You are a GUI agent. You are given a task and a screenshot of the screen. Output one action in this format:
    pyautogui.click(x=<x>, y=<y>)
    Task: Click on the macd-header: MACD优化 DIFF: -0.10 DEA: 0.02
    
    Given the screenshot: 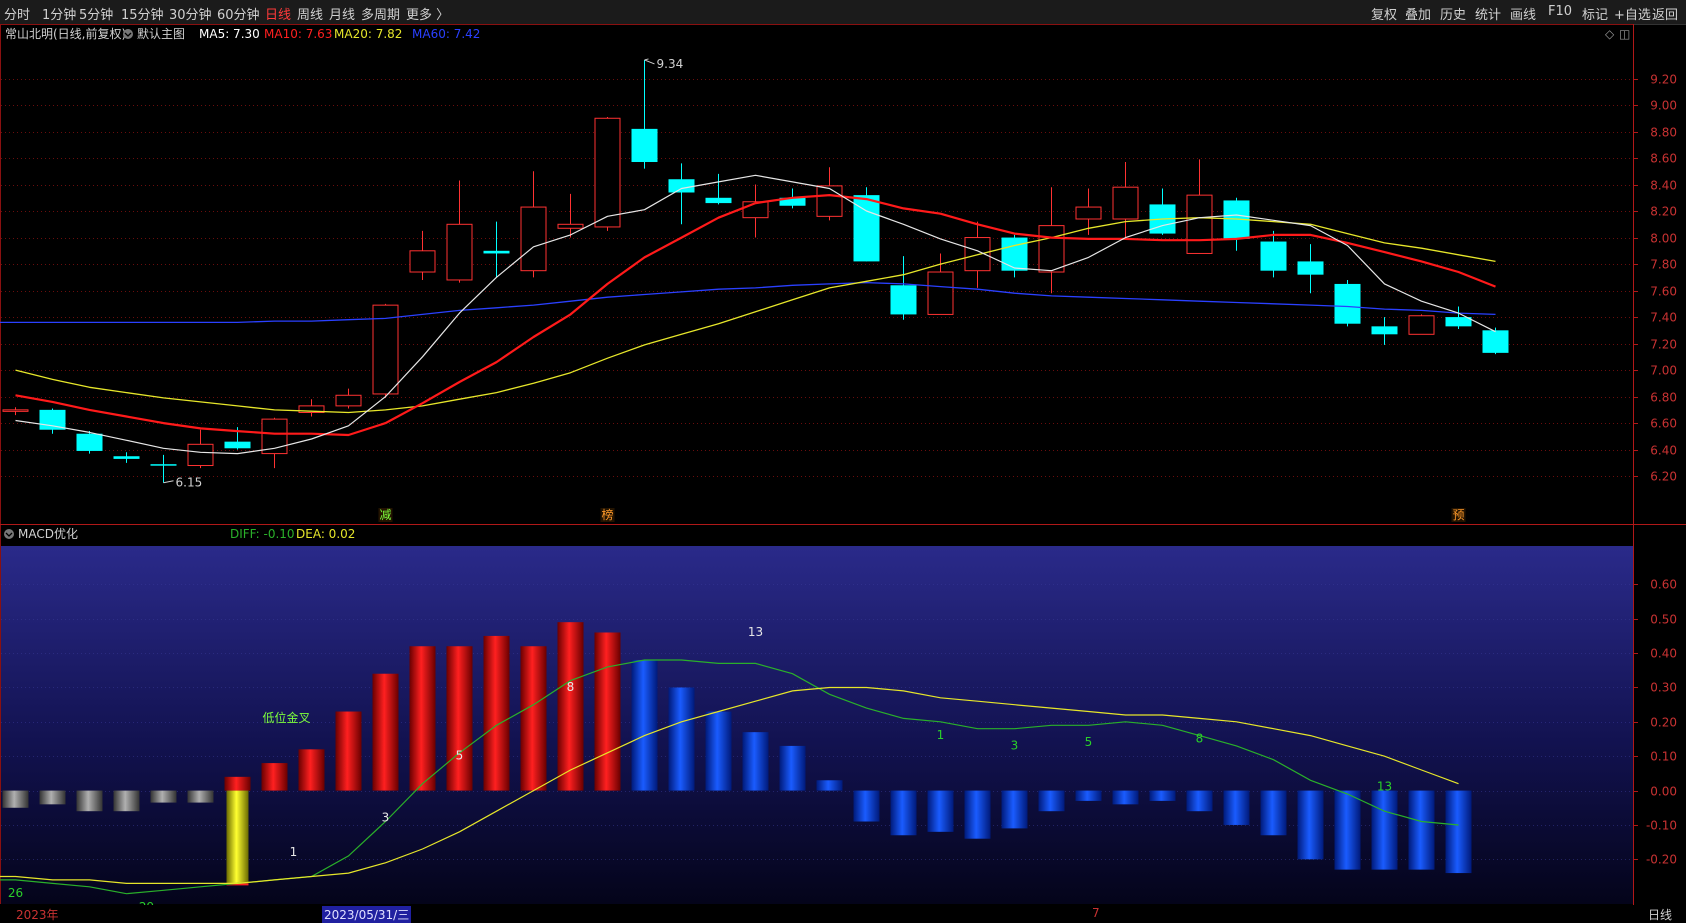 What is the action you would take?
    pyautogui.click(x=179, y=534)
    